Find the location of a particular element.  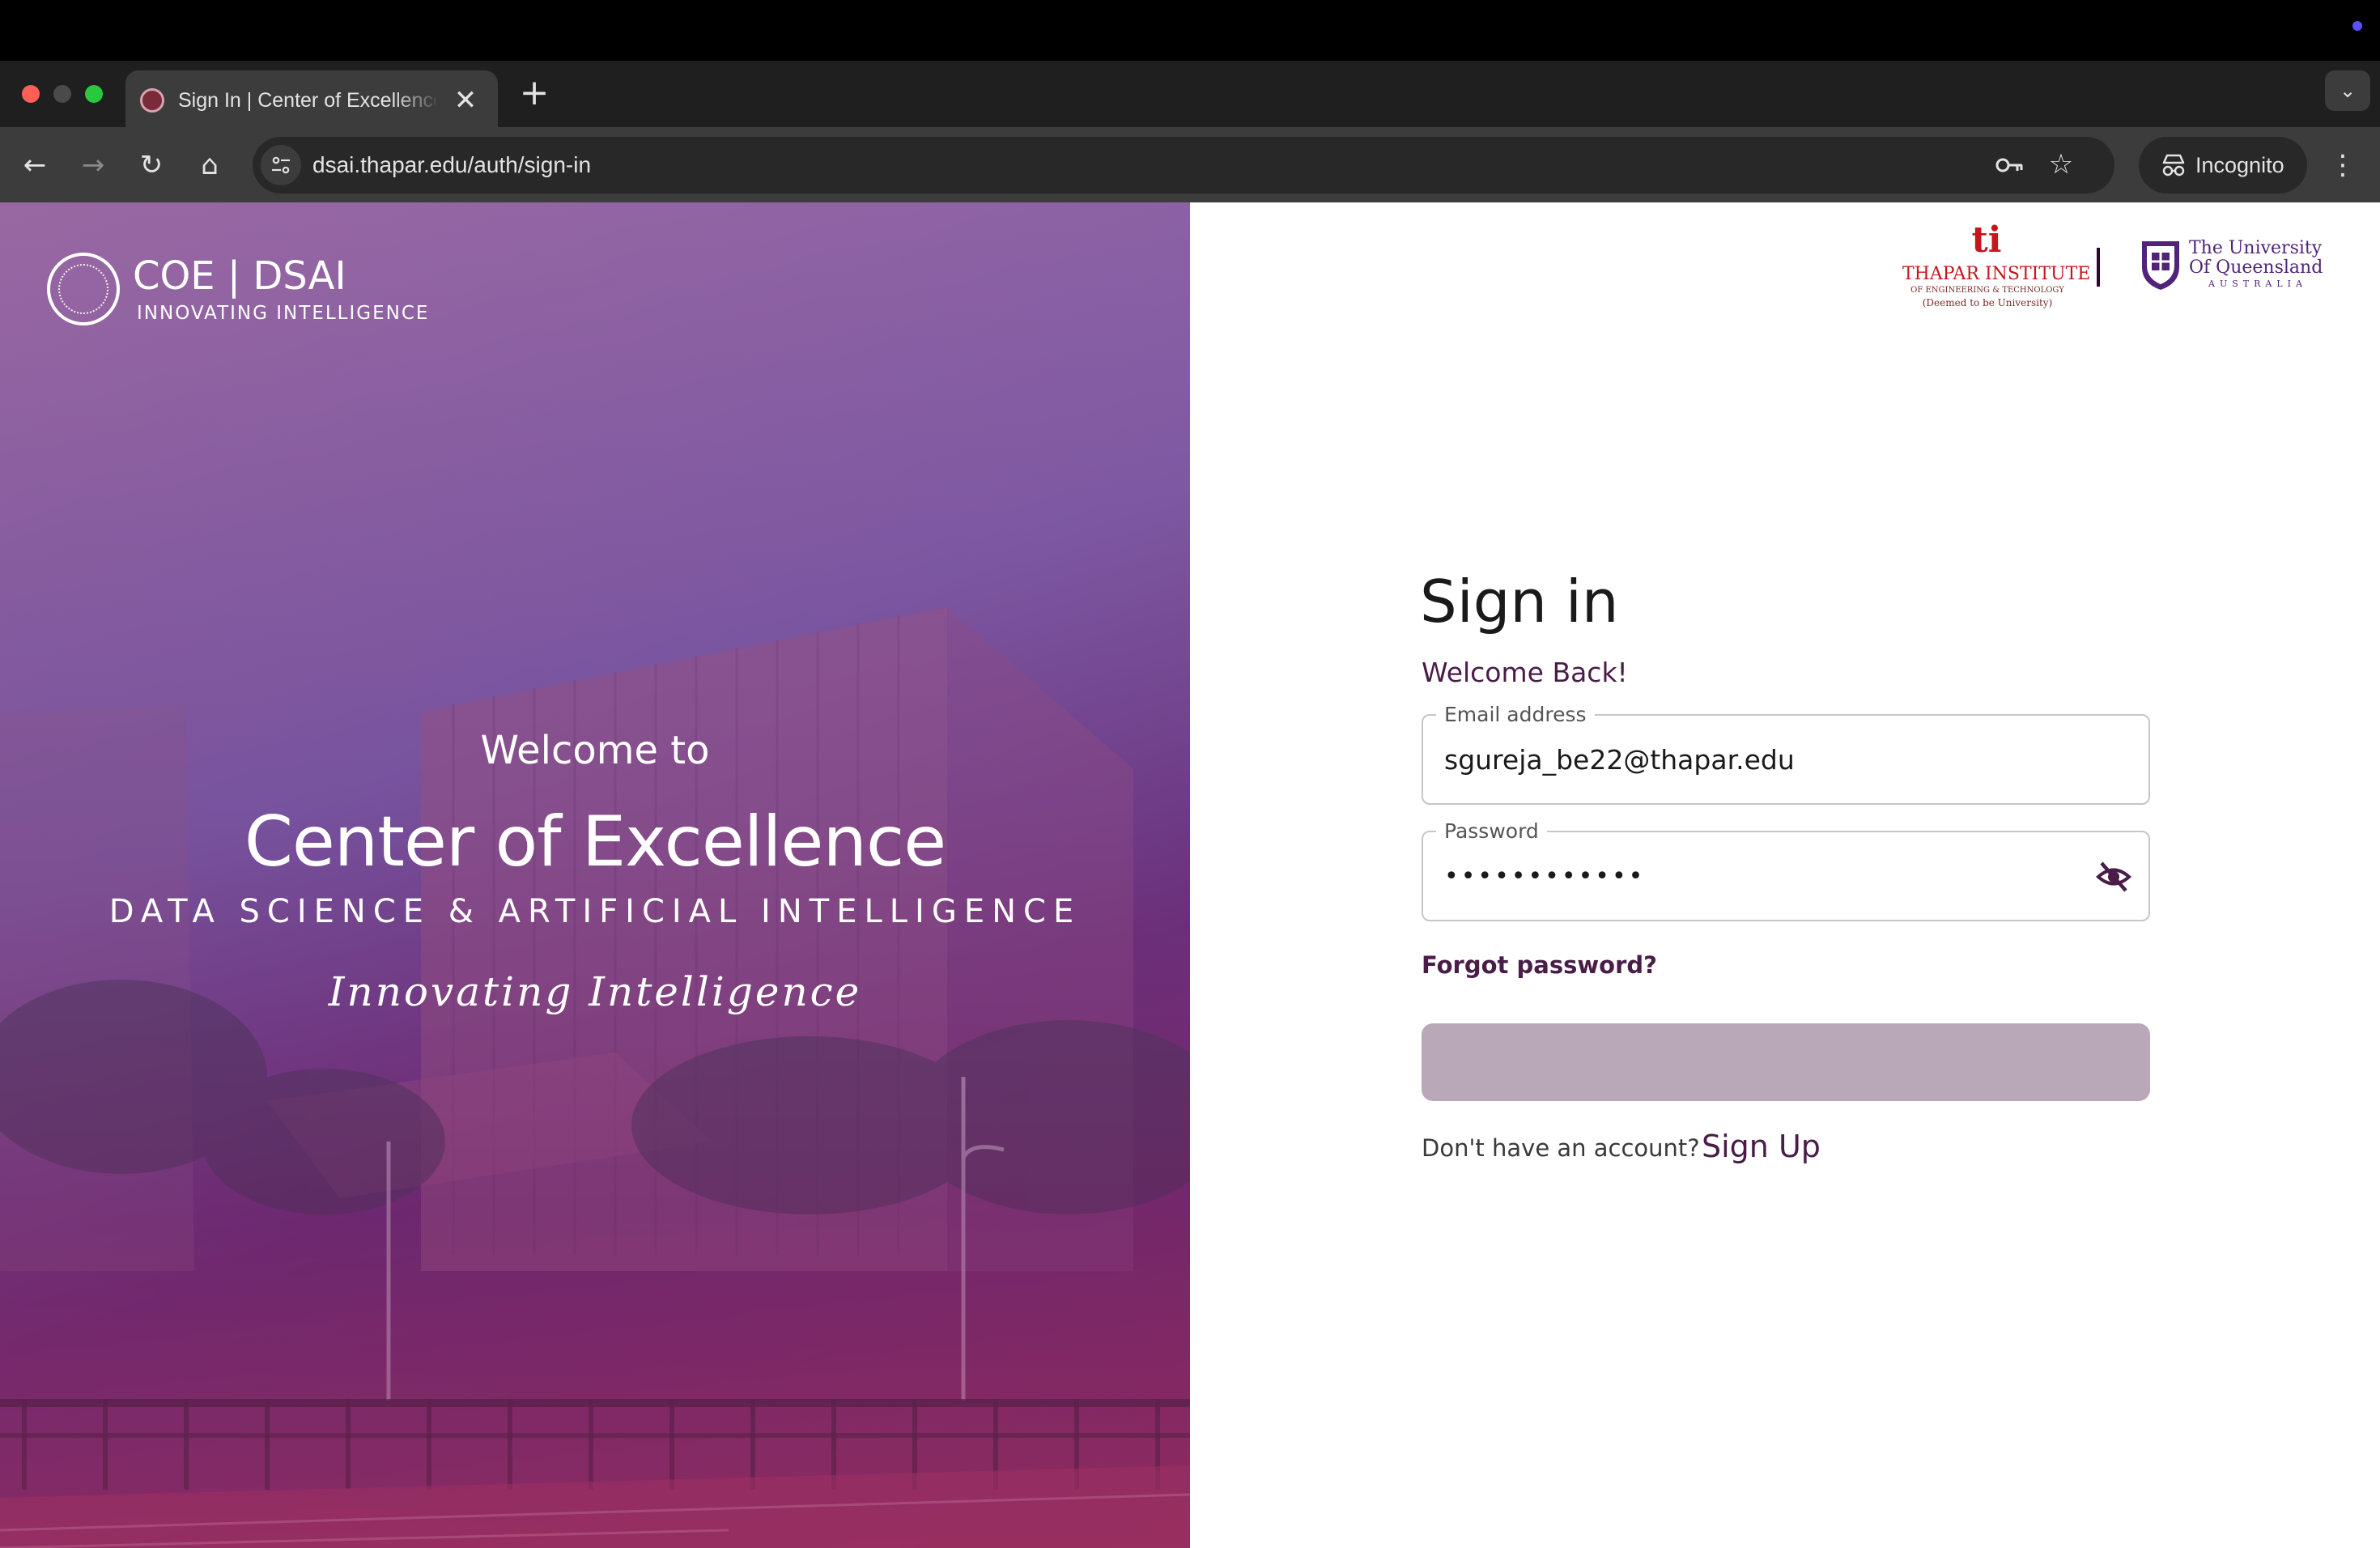

reload-button: ↻ is located at coordinates (151, 165).